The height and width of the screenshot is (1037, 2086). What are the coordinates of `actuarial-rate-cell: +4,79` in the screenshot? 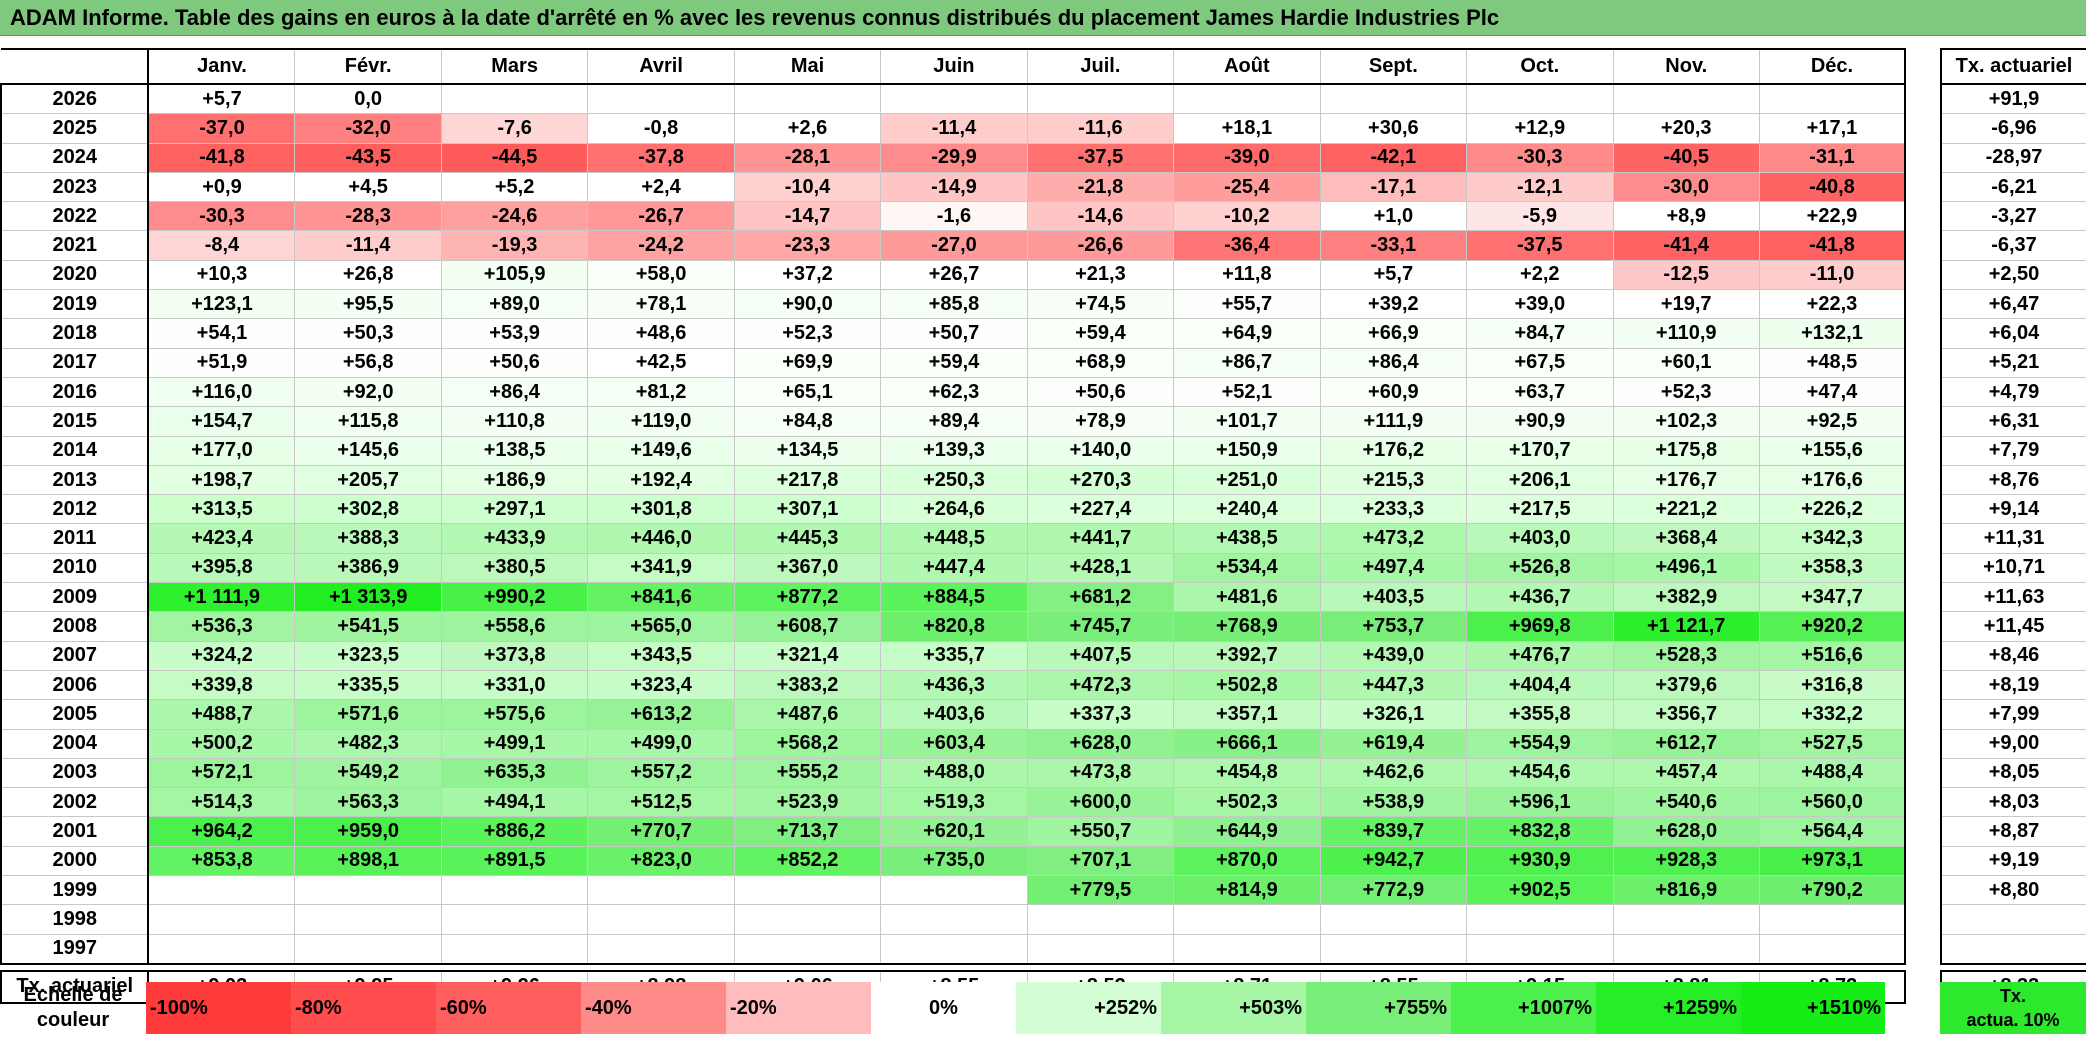 It's located at (2013, 392).